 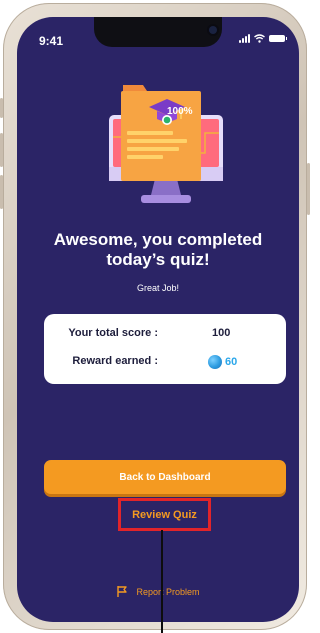 What do you see at coordinates (158, 239) in the screenshot?
I see `headline-line-1: Awesome, you completed` at bounding box center [158, 239].